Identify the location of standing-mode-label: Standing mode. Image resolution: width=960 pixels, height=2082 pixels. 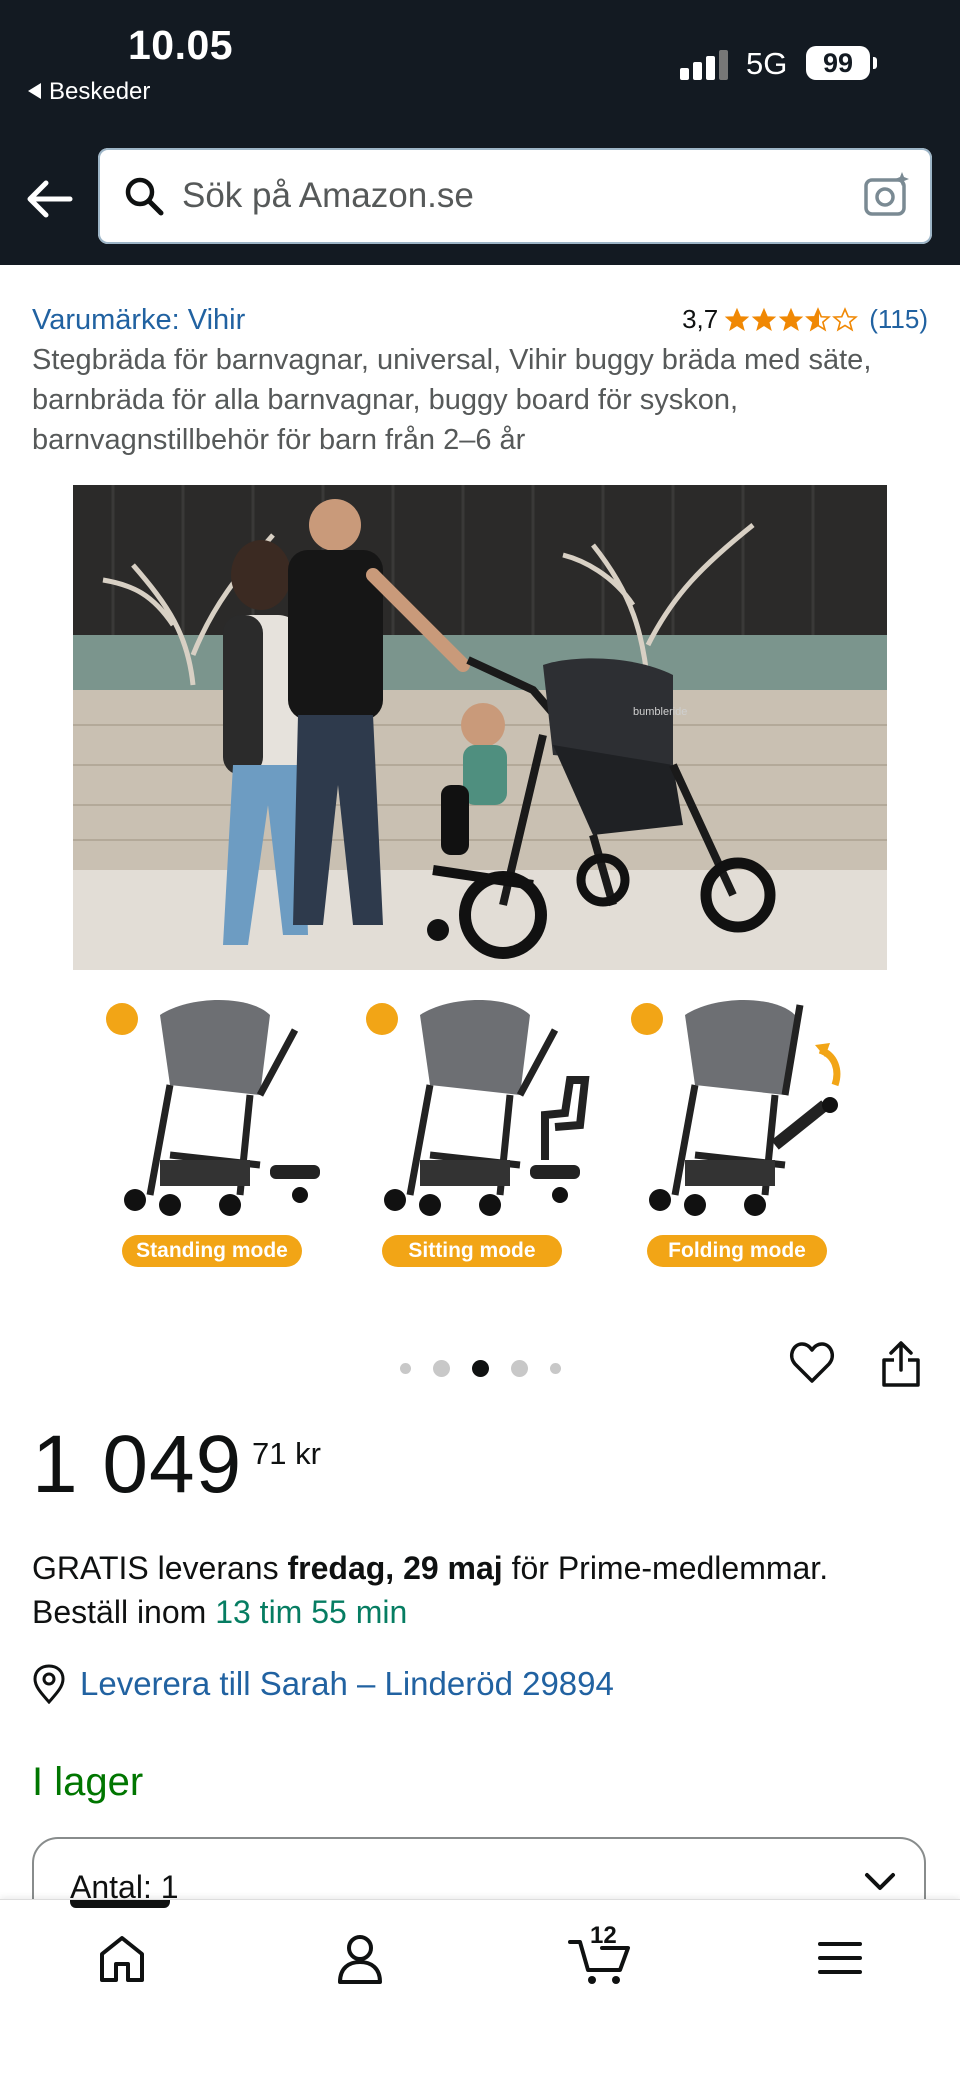
(212, 1251).